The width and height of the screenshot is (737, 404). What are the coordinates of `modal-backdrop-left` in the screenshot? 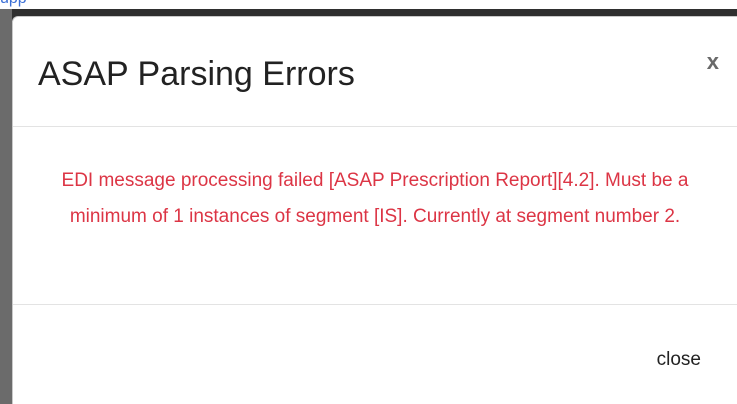 It's located at (6, 206).